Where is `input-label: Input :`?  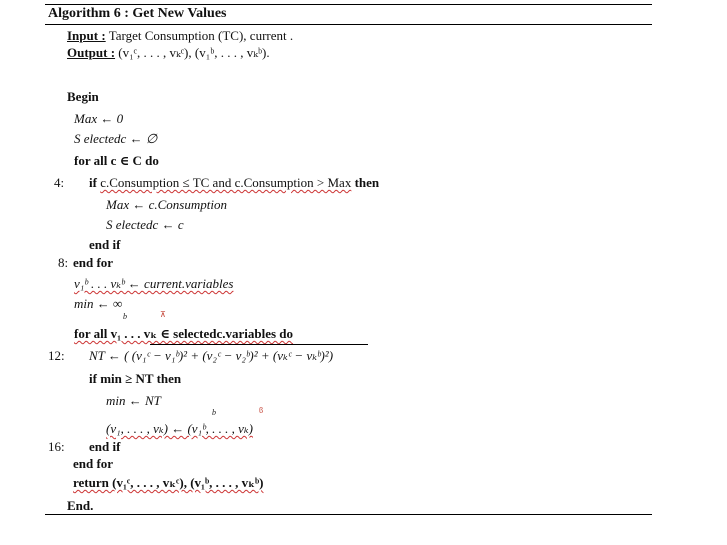
input-label: Input : is located at coordinates (86, 35).